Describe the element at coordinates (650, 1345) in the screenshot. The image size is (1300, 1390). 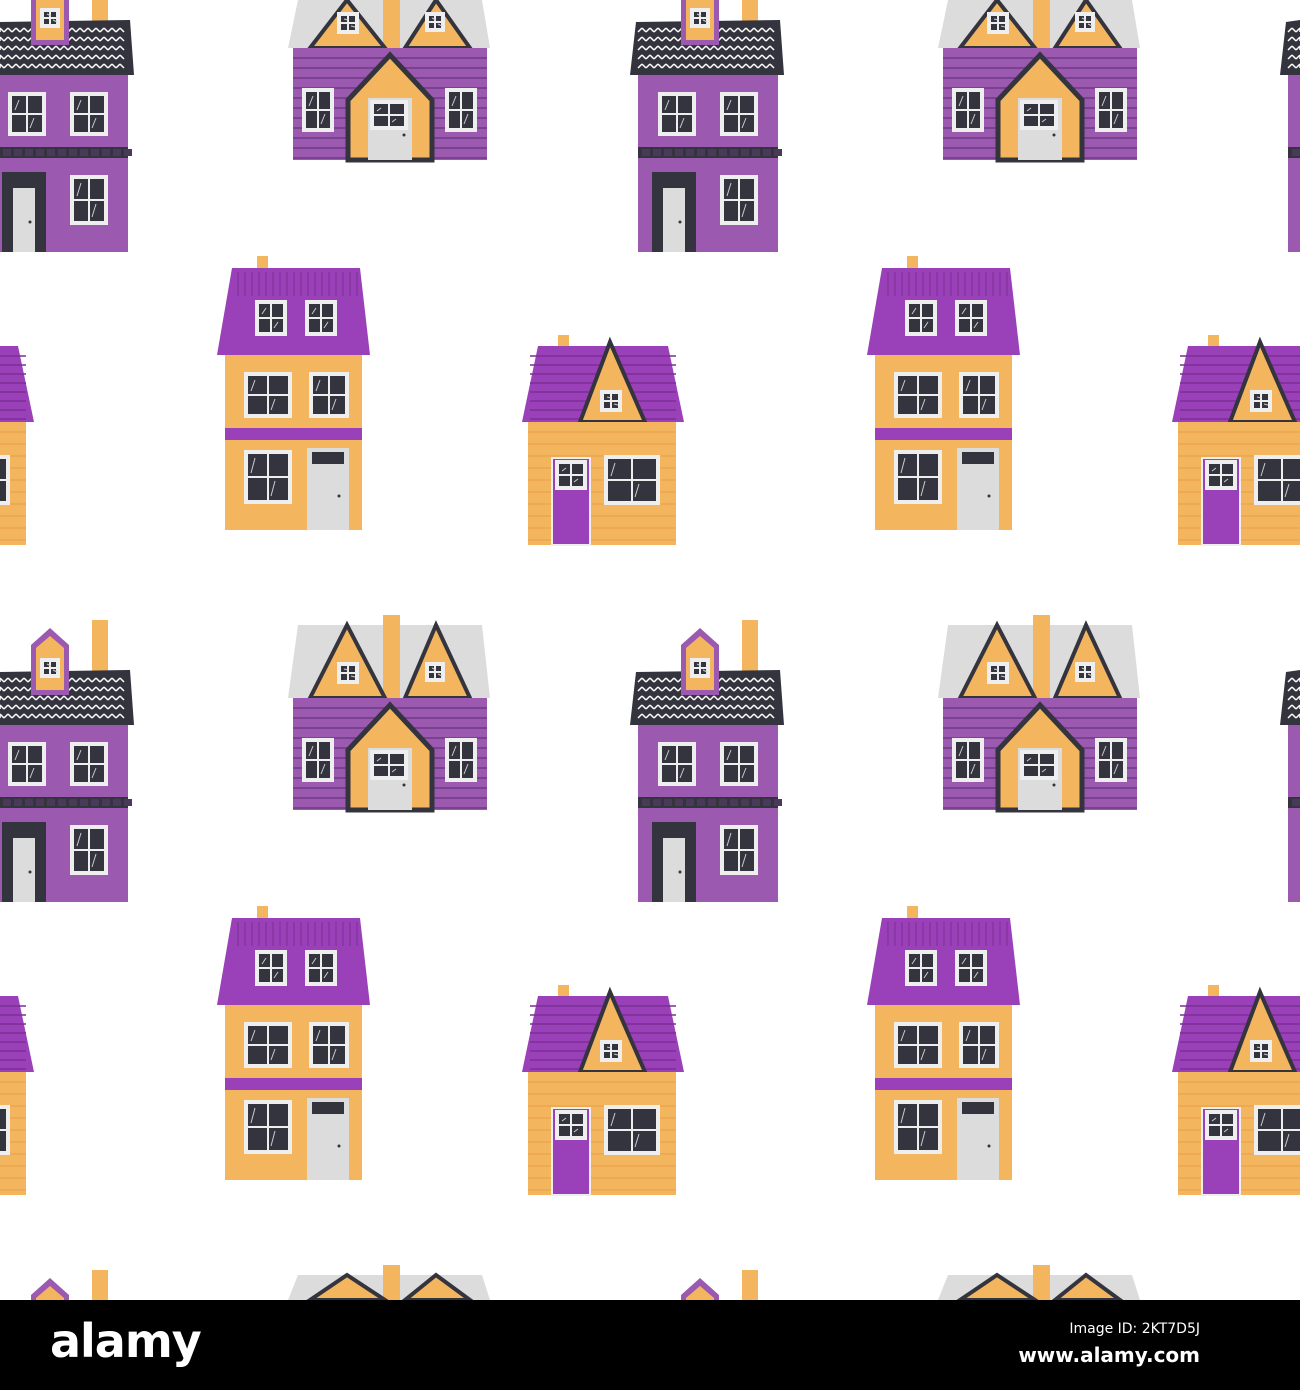
I see `watermark-bar: alamy Image ID: 2KT7D5J www.alamy.com` at that location.